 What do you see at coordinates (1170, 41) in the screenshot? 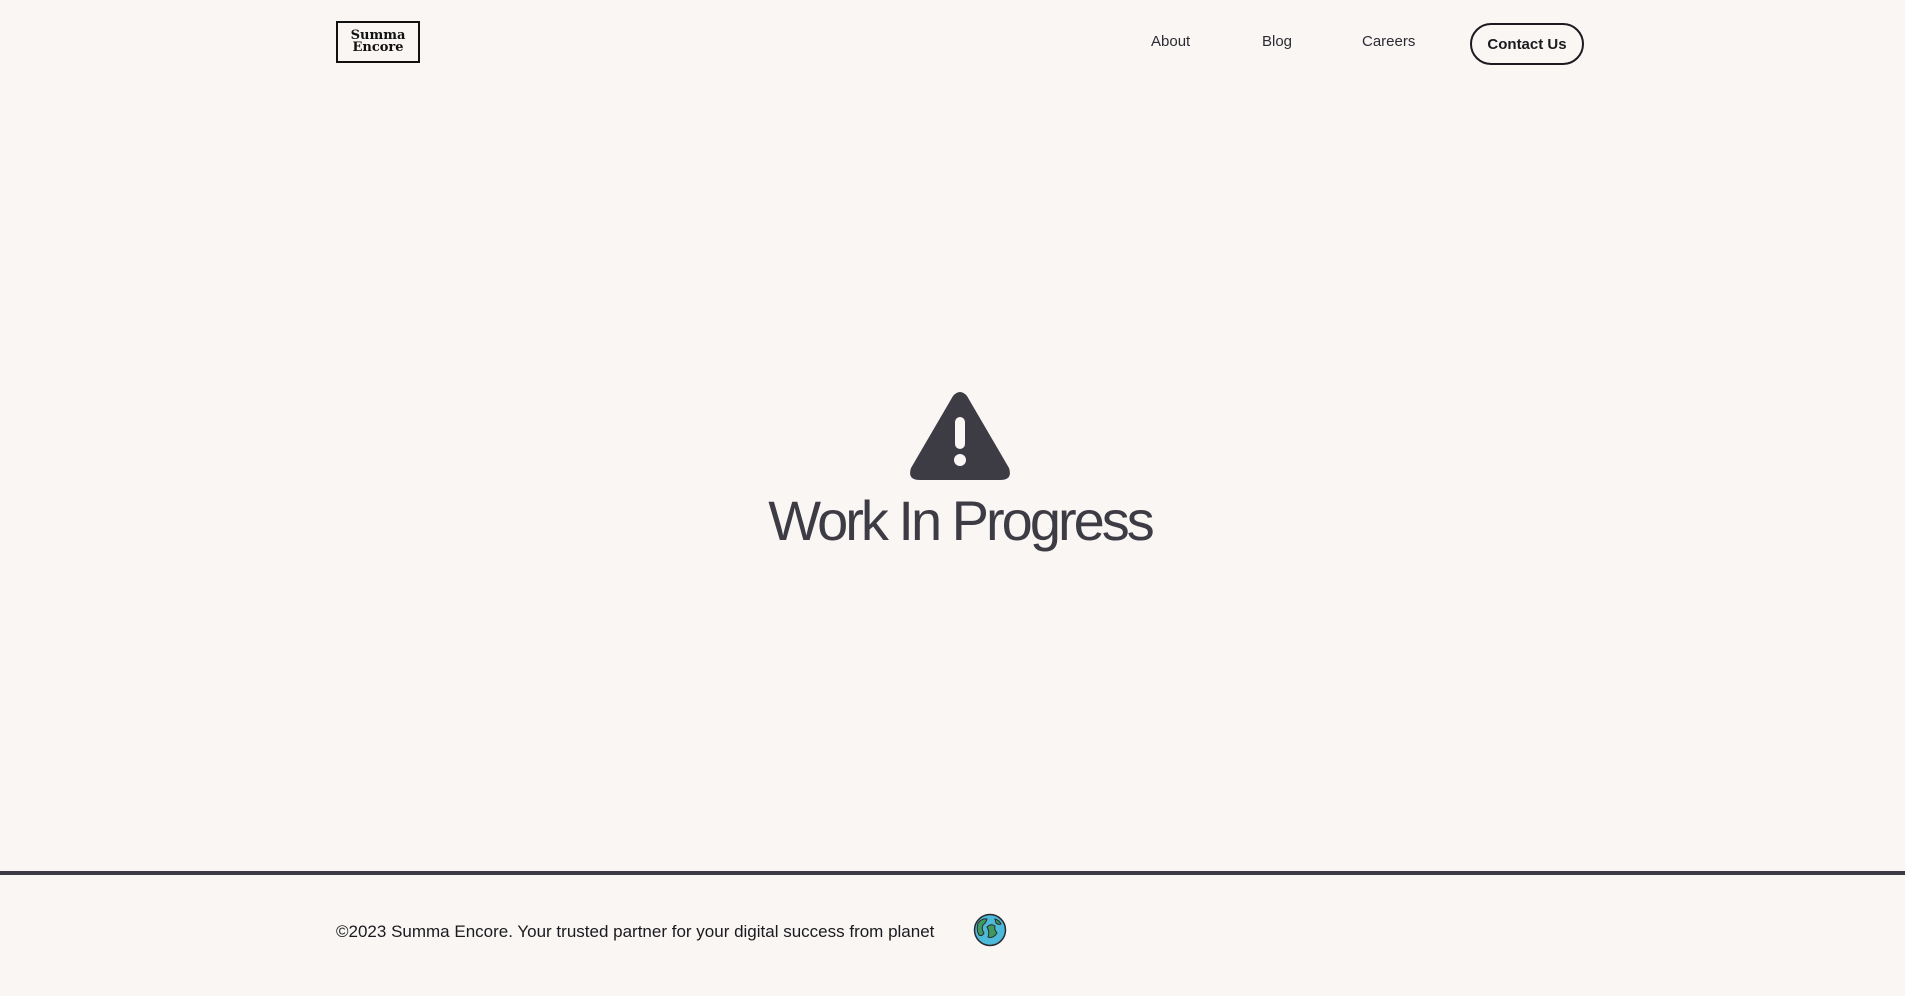
I see `nav-link-about: About` at bounding box center [1170, 41].